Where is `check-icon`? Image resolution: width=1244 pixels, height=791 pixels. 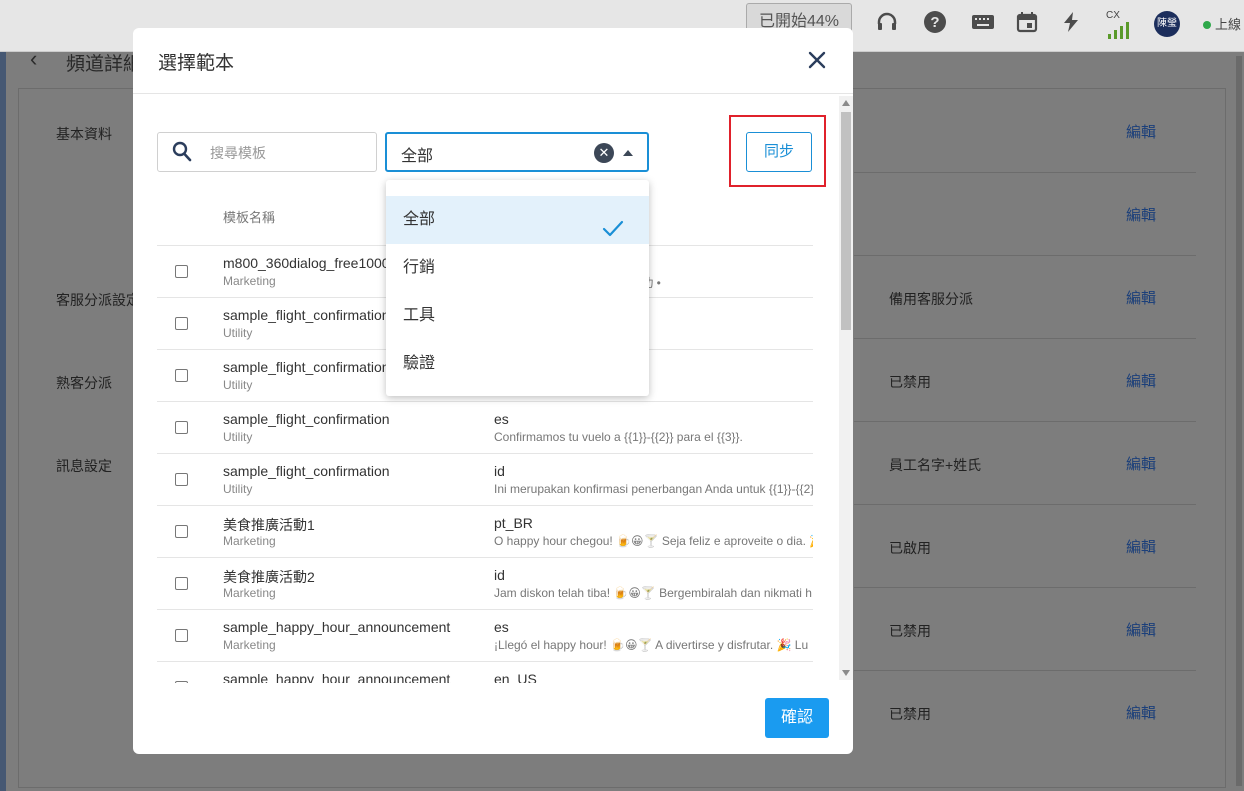
check-icon is located at coordinates (613, 223).